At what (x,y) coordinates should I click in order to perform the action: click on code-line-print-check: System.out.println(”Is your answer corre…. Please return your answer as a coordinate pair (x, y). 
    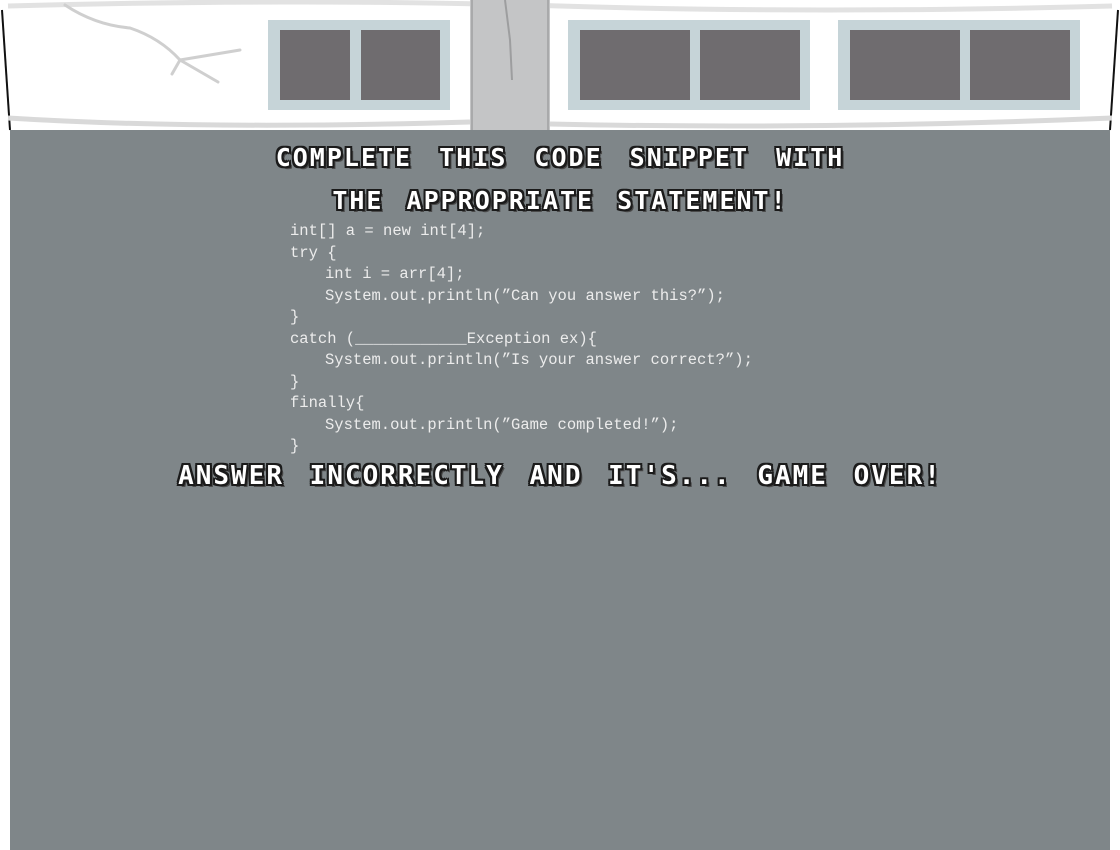
    Looking at the image, I should click on (539, 360).